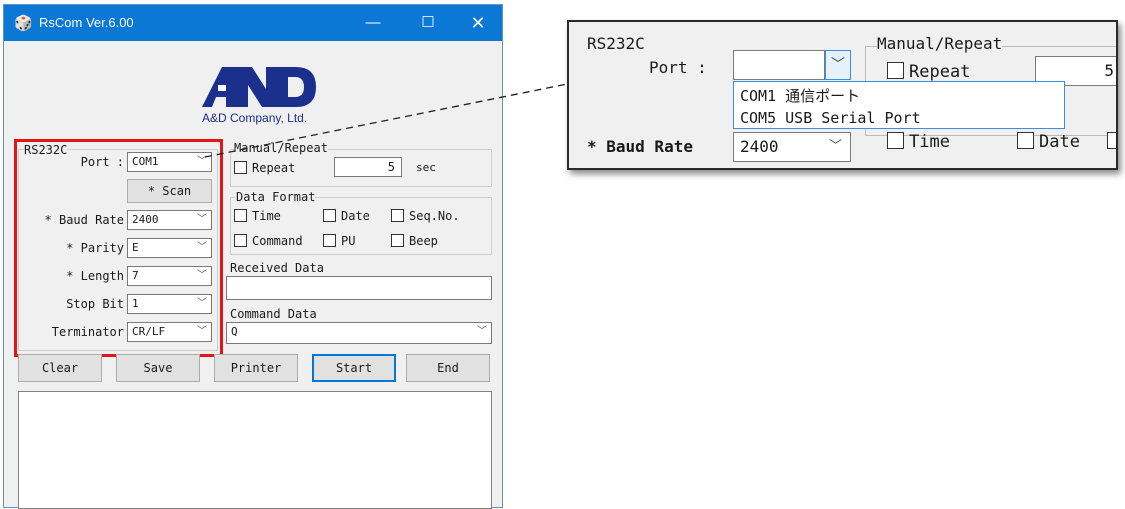 The image size is (1125, 509). What do you see at coordinates (414, 241) in the screenshot?
I see `beep-checkbox: Beep` at bounding box center [414, 241].